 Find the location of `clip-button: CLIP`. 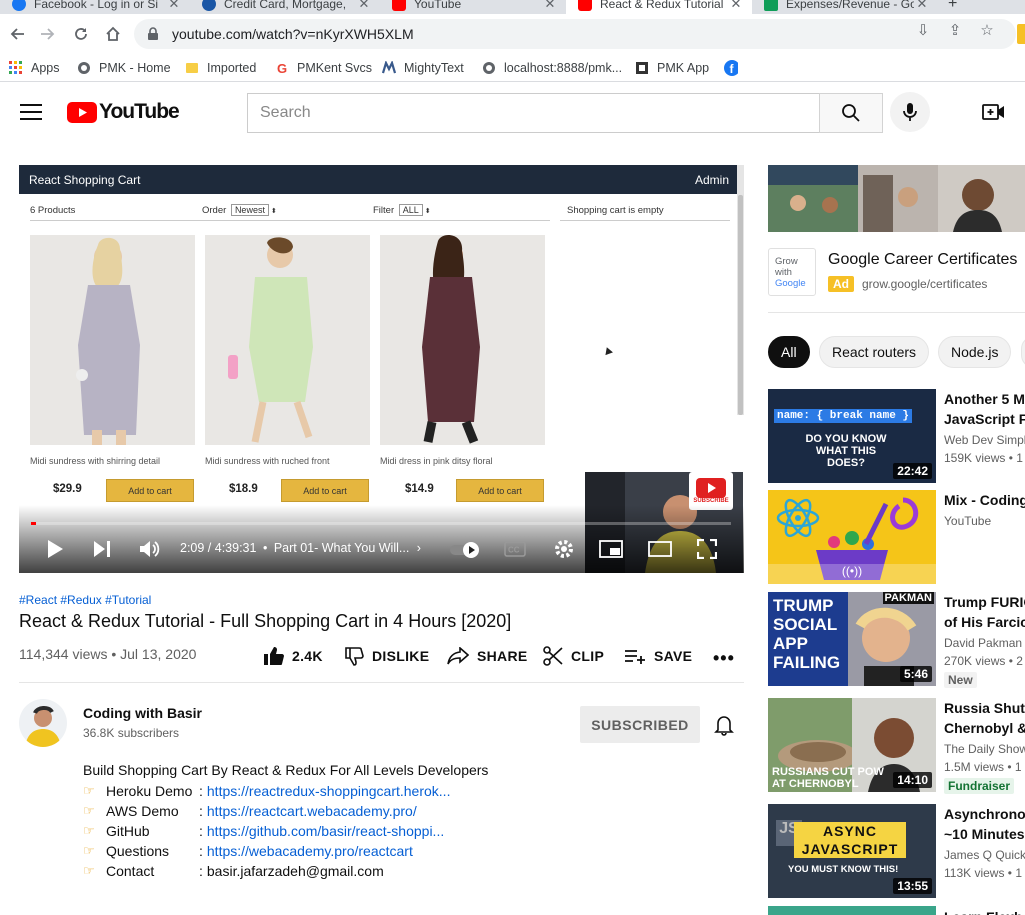

clip-button: CLIP is located at coordinates (573, 656).